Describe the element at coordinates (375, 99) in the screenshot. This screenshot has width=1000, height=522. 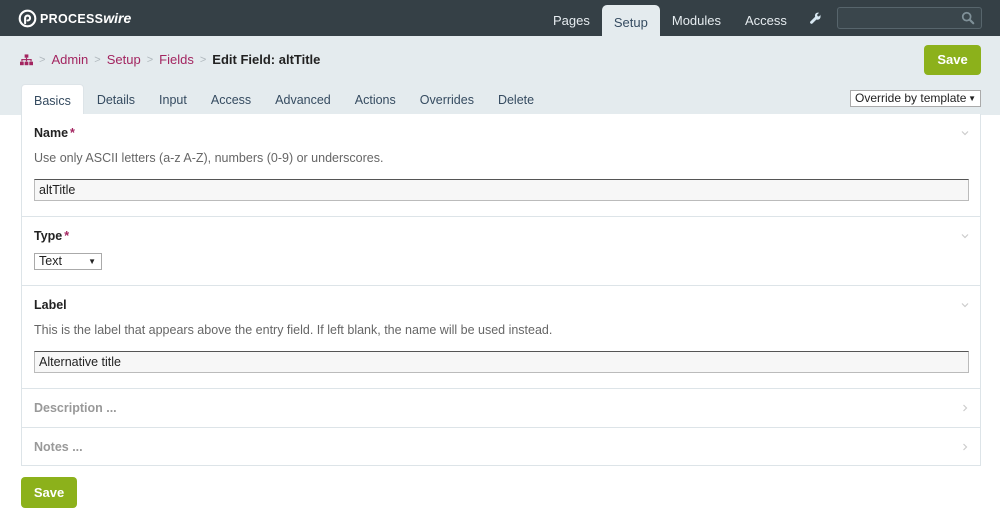
I see `tab-actions: Actions` at that location.